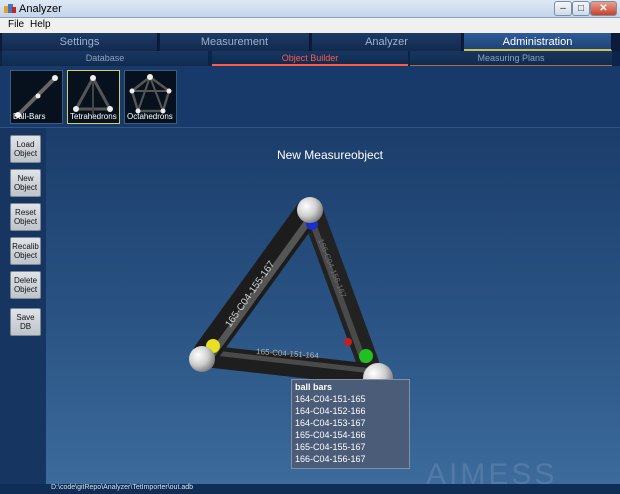 The width and height of the screenshot is (620, 494). I want to click on recalib-object-button: Recalib Object, so click(25, 251).